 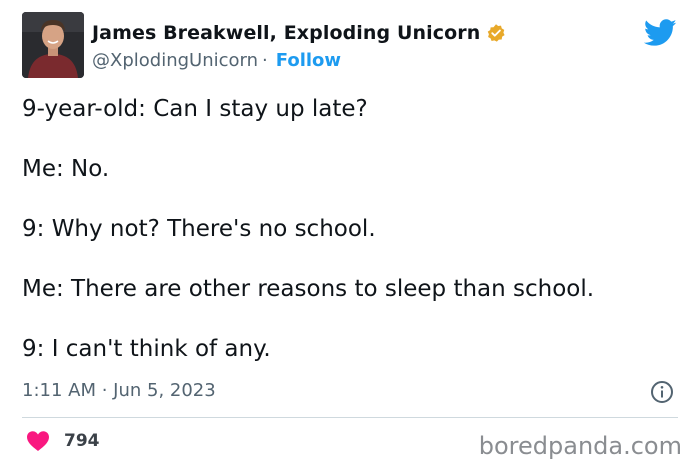 What do you see at coordinates (308, 60) in the screenshot?
I see `follow-button: Follow` at bounding box center [308, 60].